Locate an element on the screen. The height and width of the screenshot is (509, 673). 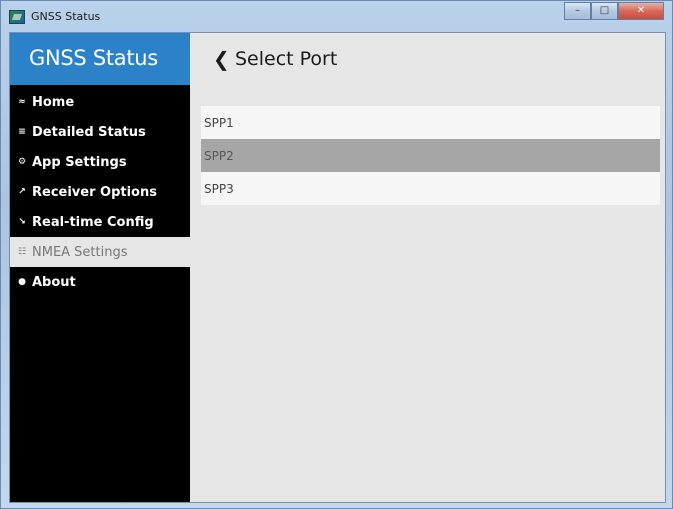
sidebar-item-receiver-options: ↗ Receiver Options is located at coordinates (100, 192).